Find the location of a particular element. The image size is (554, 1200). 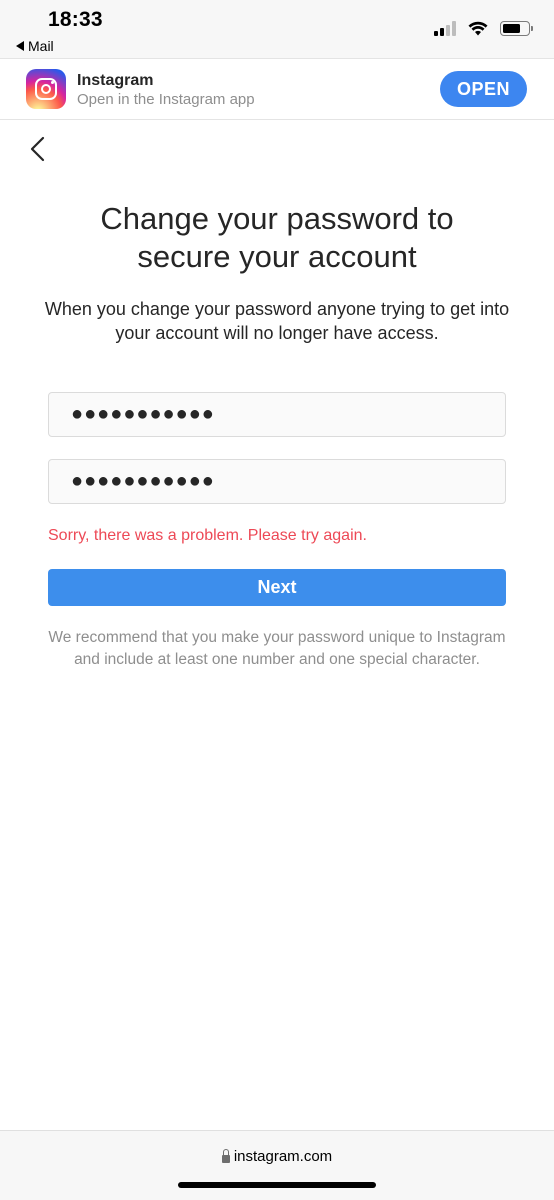

new-password-value: ●●●●●●●●●●● is located at coordinates (143, 414).